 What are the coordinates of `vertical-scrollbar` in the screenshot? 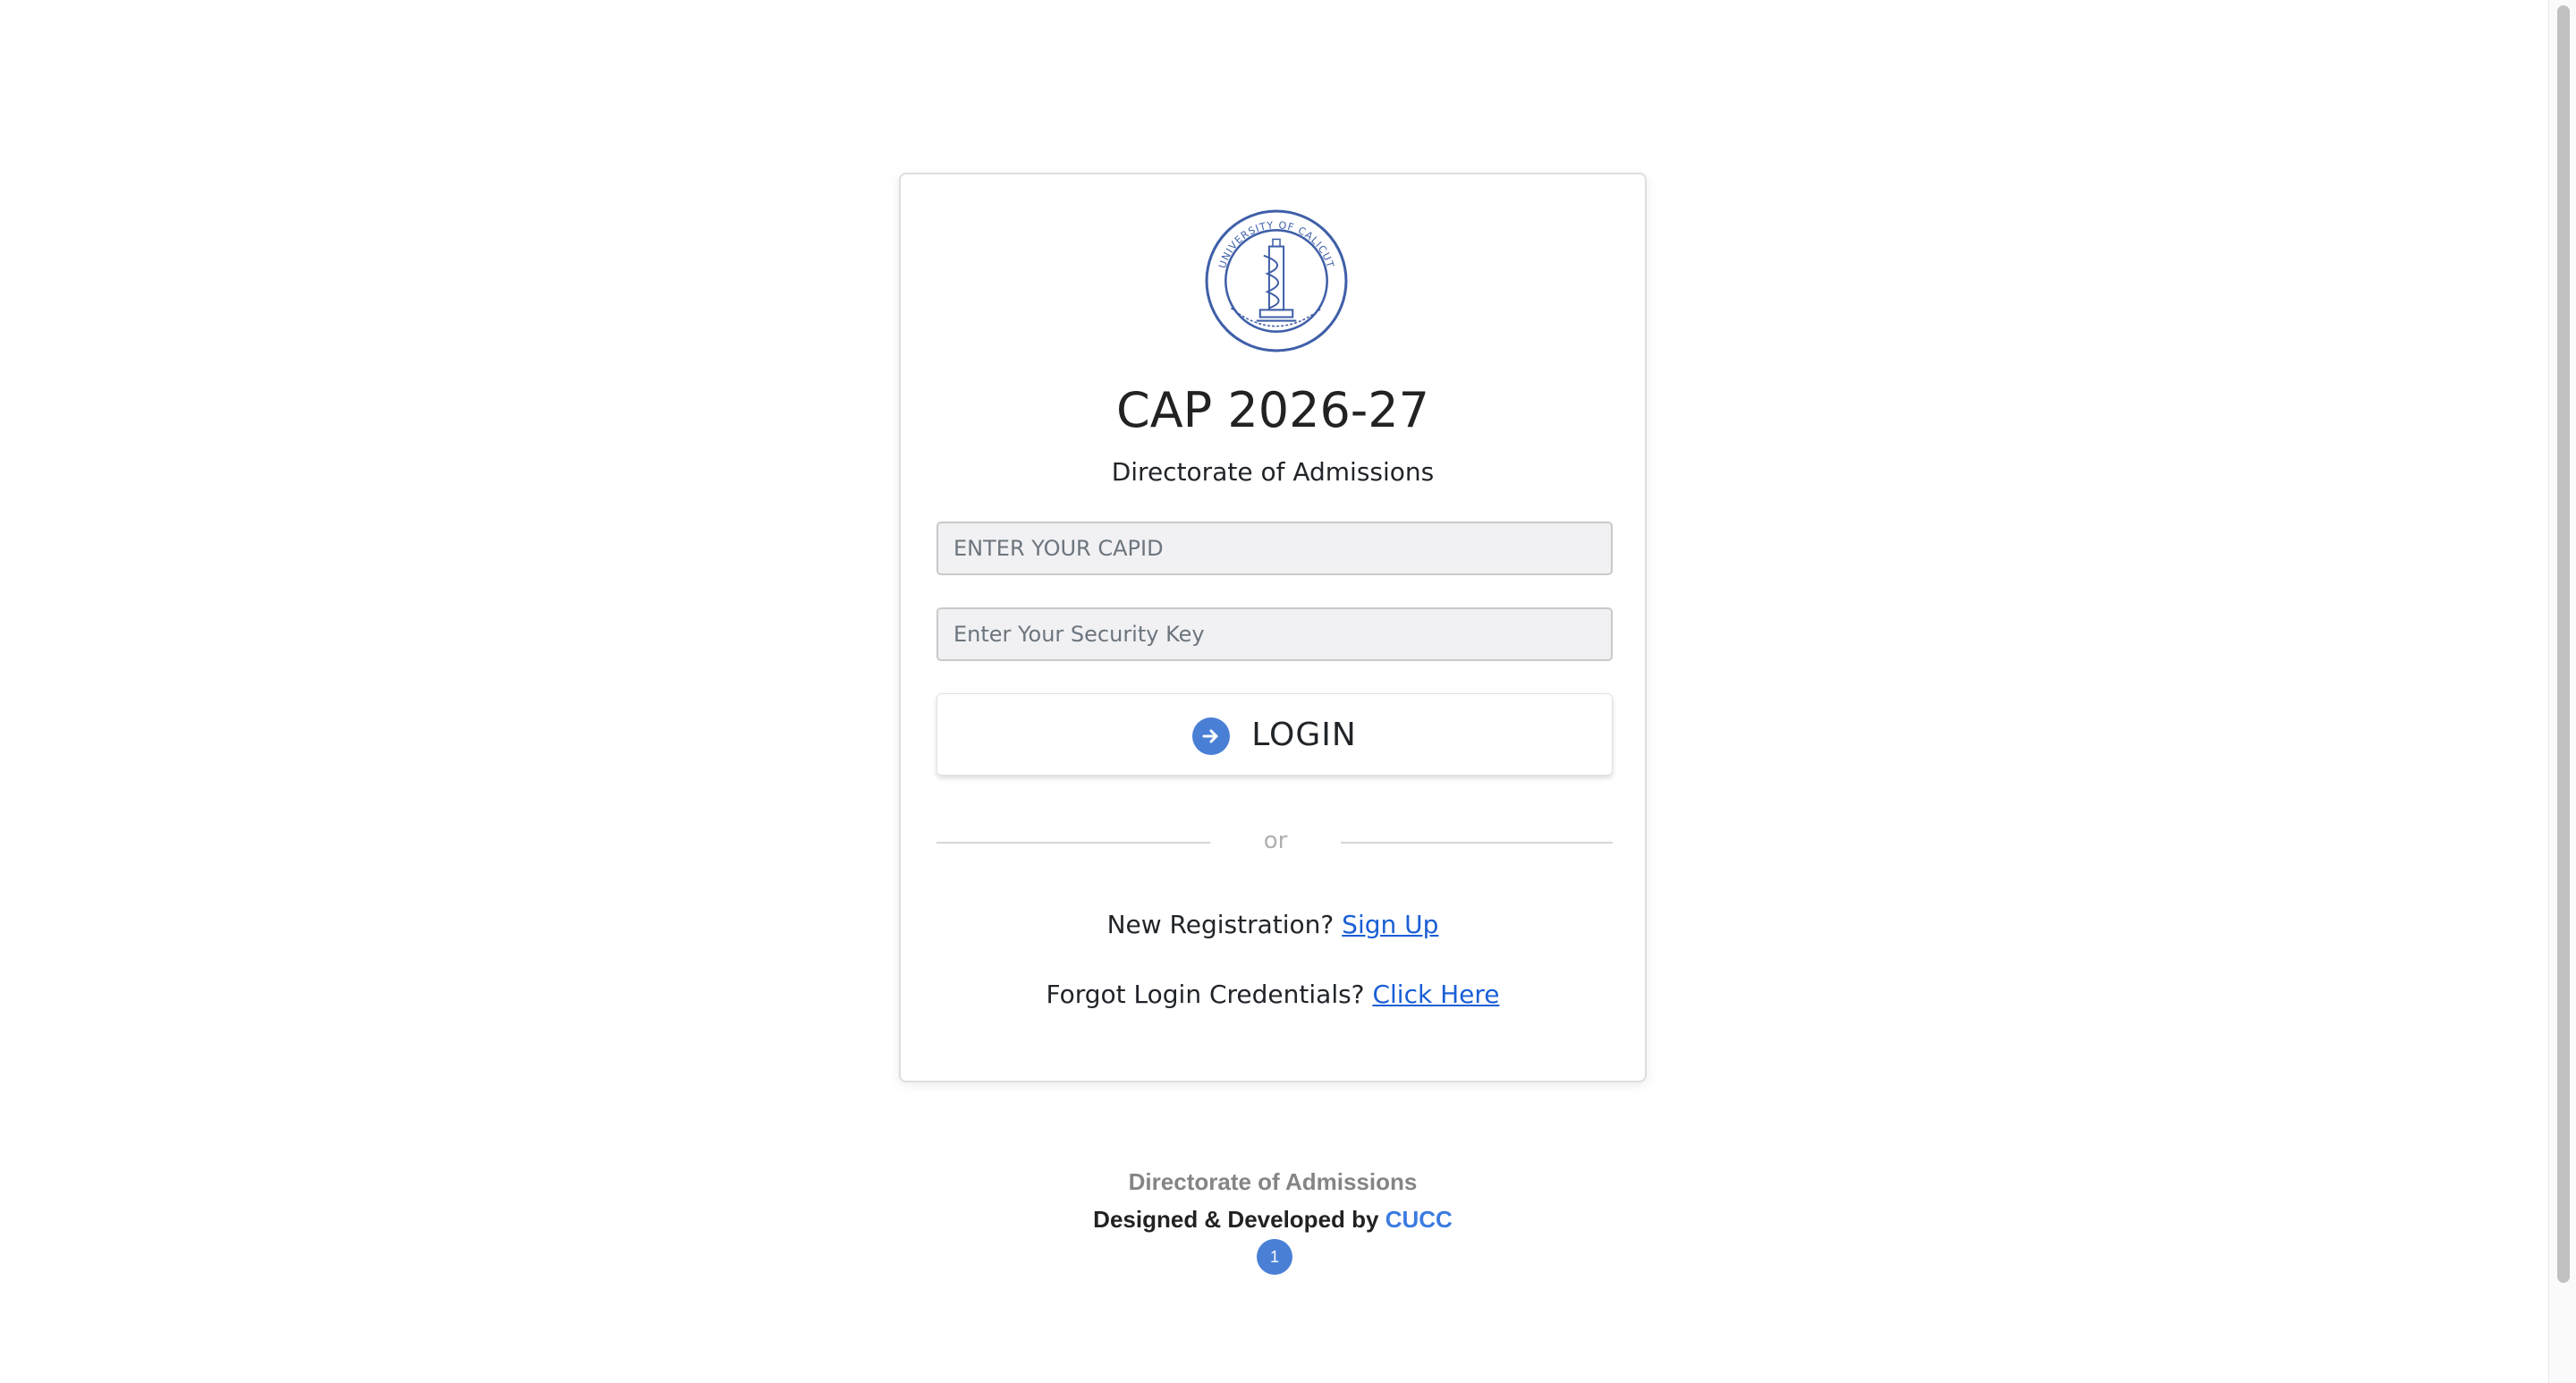 It's located at (2562, 691).